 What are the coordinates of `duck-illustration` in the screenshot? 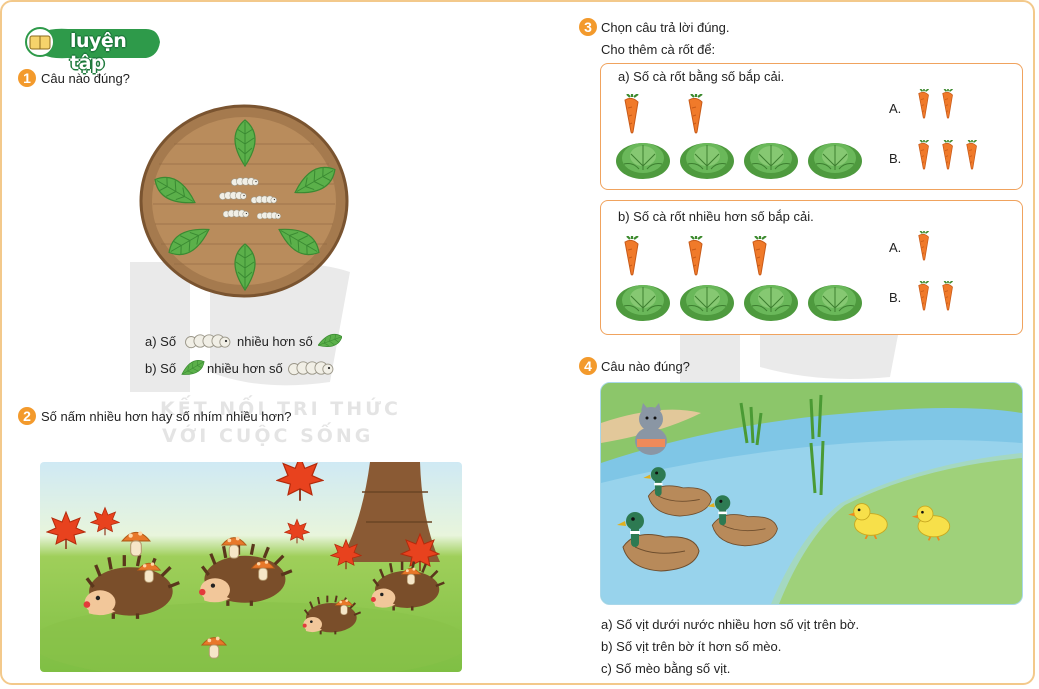 It's located at (811, 493).